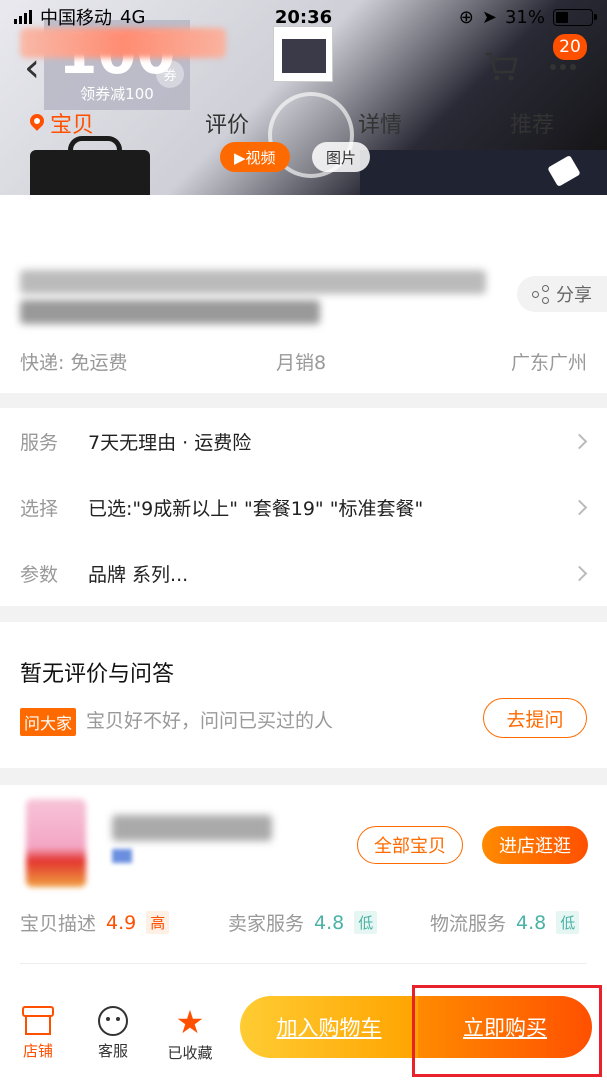 This screenshot has height=1080, width=607. Describe the element at coordinates (575, 17) in the screenshot. I see `battery-icon` at that location.